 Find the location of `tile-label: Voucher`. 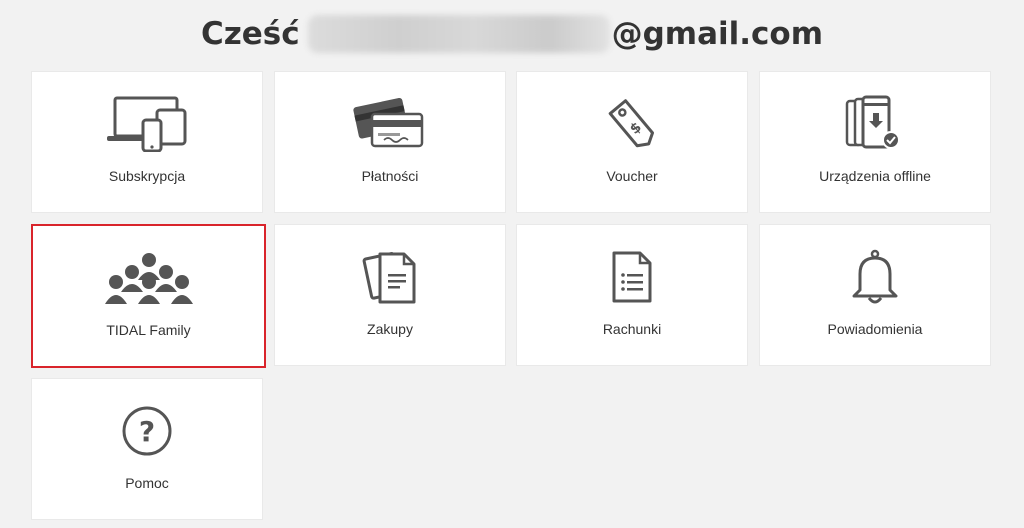

tile-label: Voucher is located at coordinates (632, 176).